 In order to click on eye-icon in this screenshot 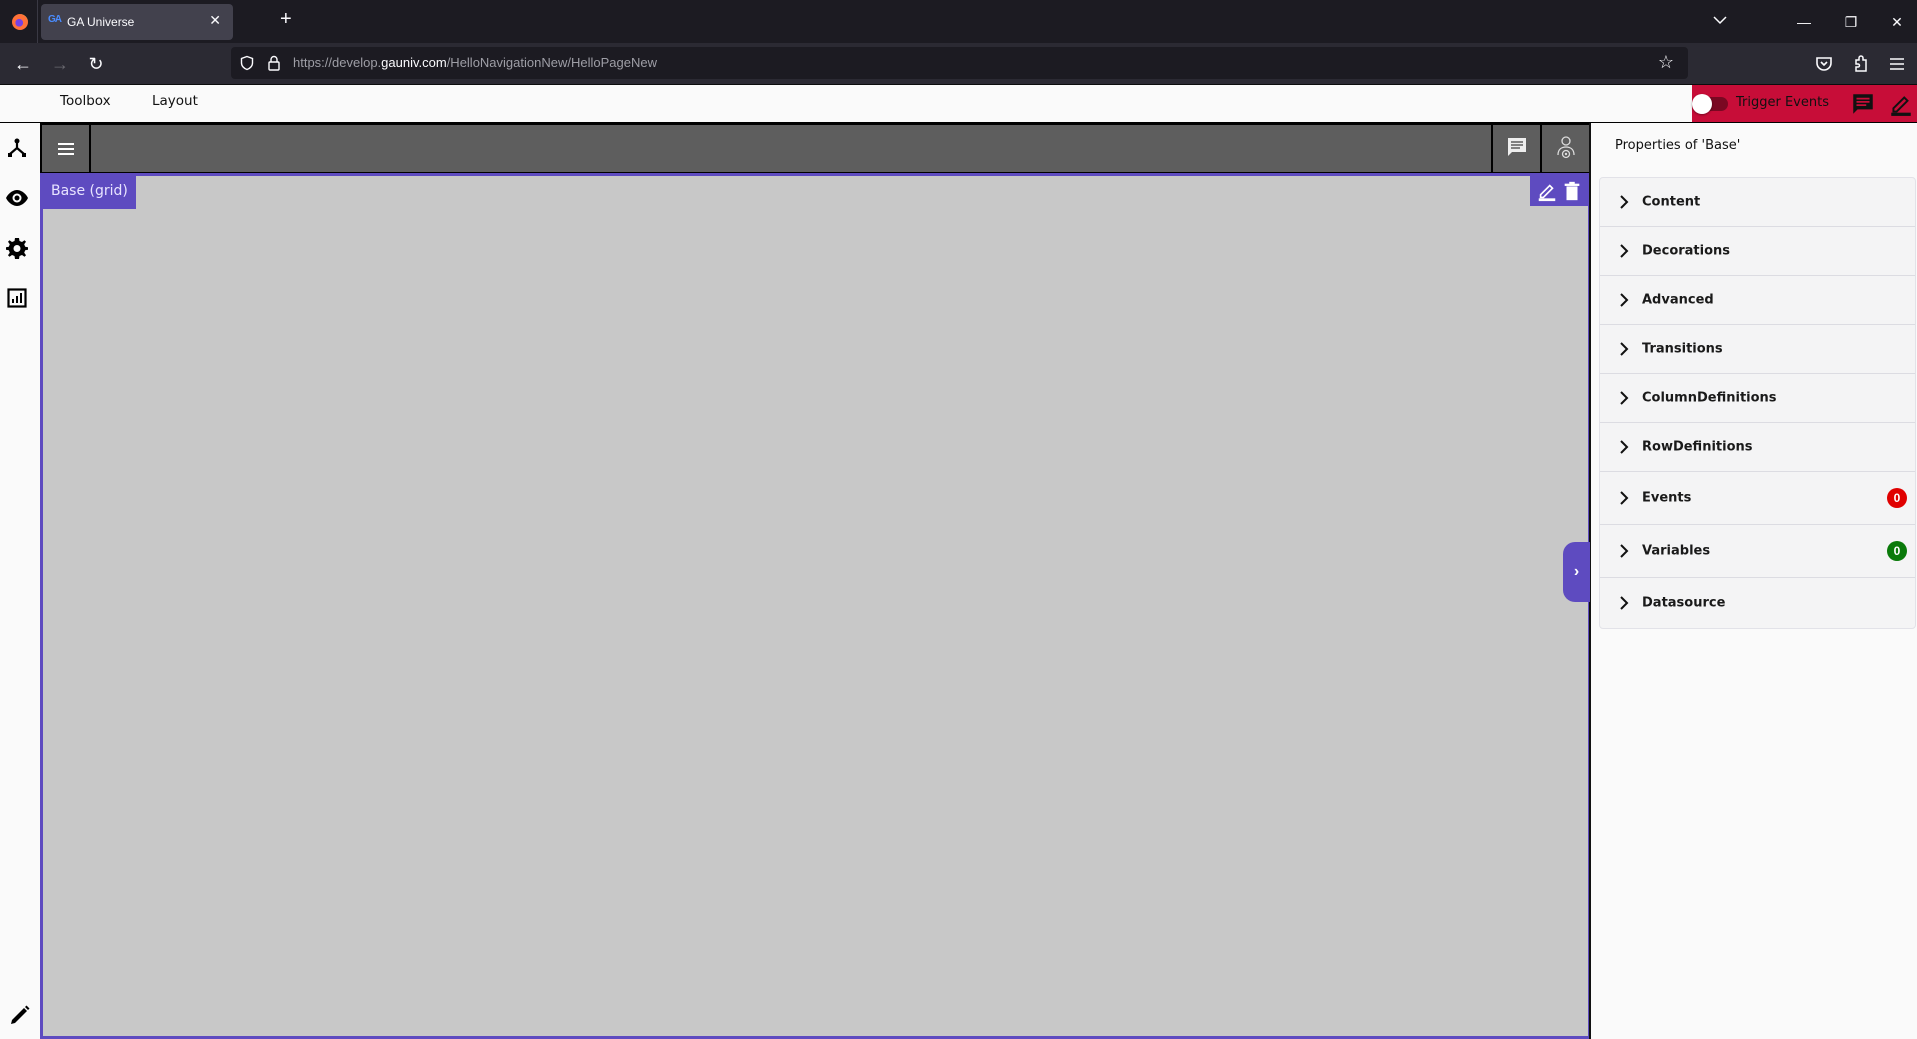, I will do `click(17, 198)`.